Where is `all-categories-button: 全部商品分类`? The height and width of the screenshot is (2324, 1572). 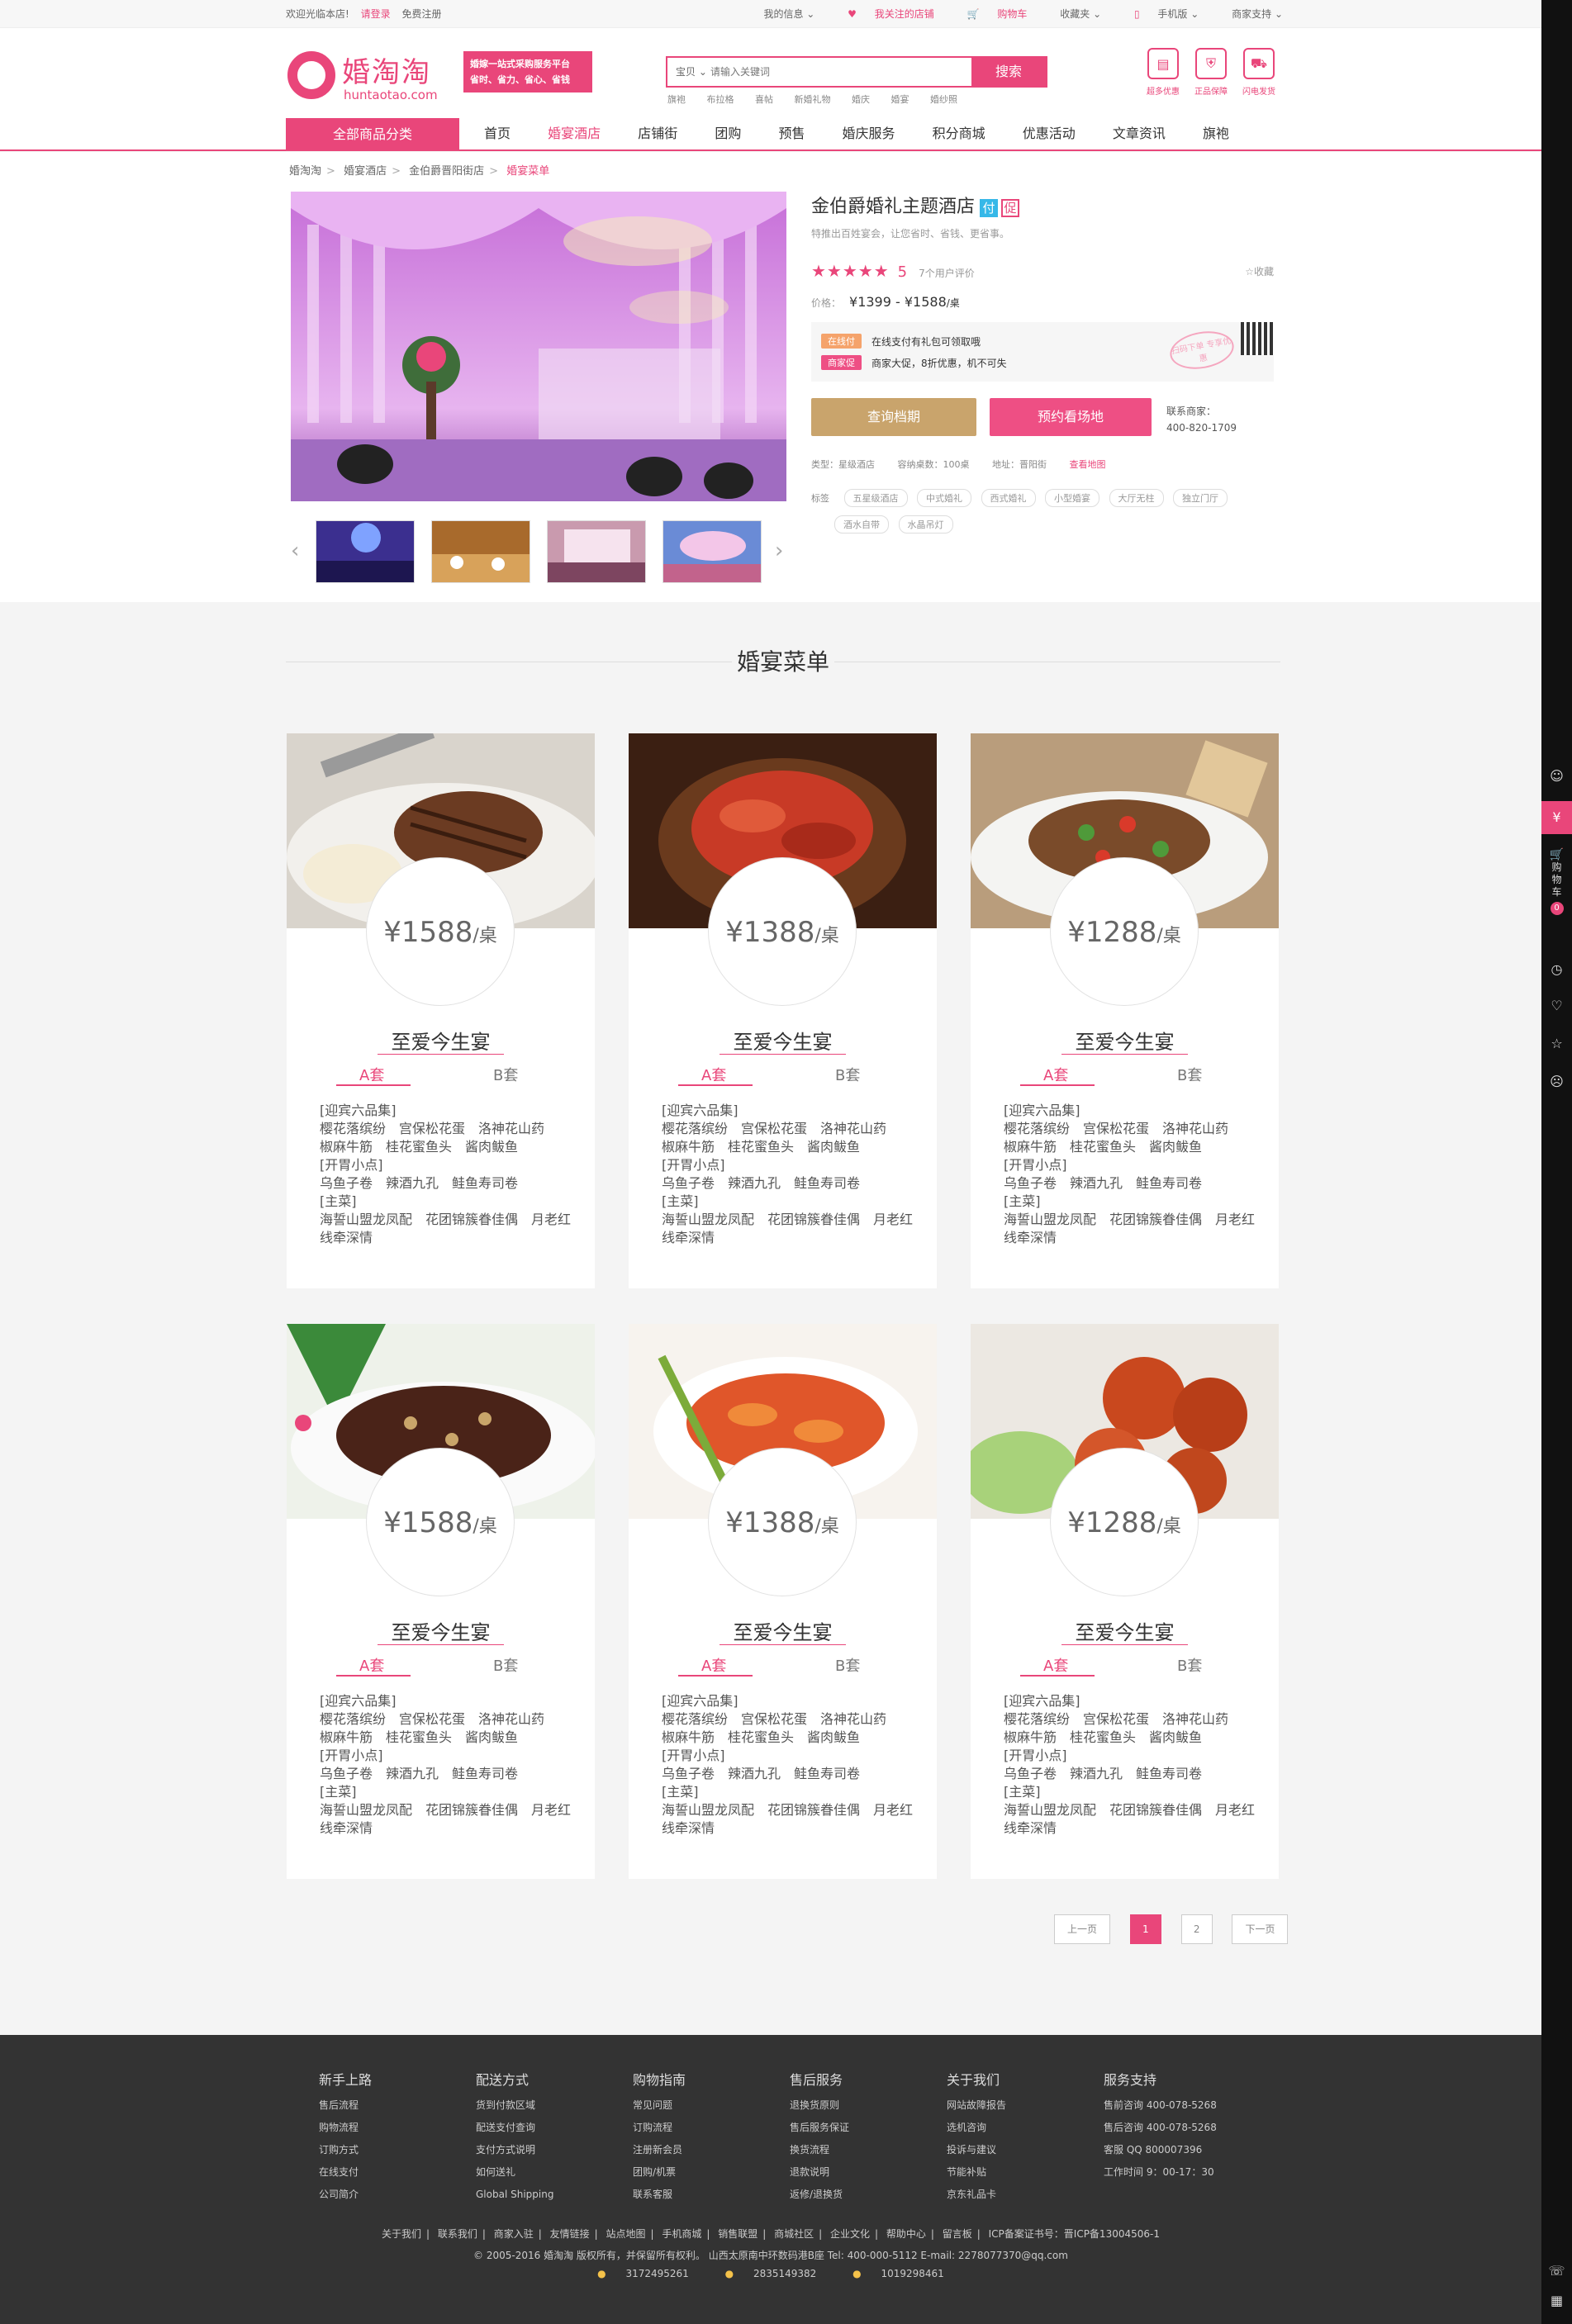
all-categories-button: 全部商品分类 is located at coordinates (372, 134).